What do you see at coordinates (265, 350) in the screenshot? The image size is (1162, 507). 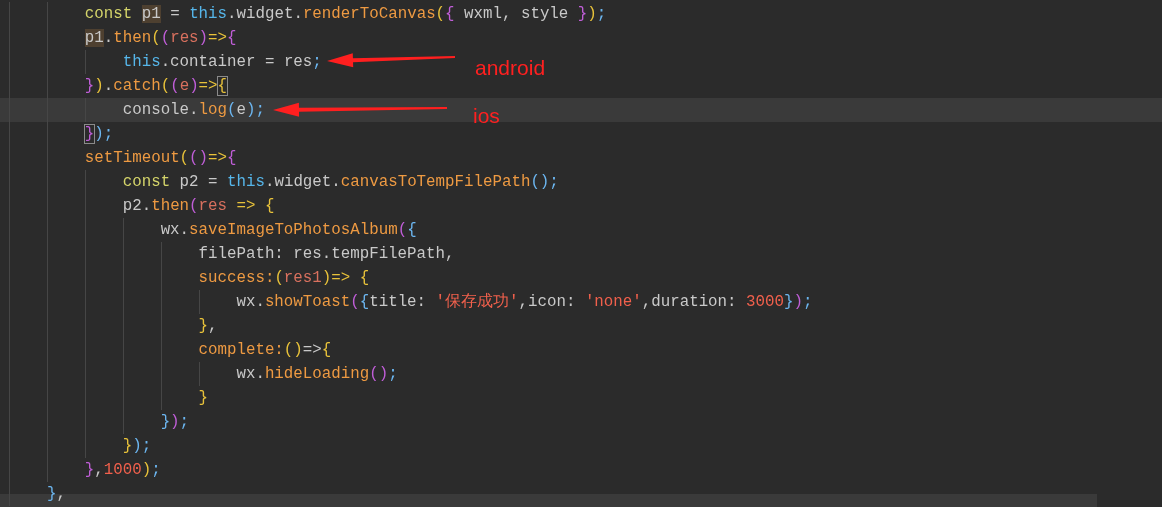 I see `code-line: complete:()=>{` at bounding box center [265, 350].